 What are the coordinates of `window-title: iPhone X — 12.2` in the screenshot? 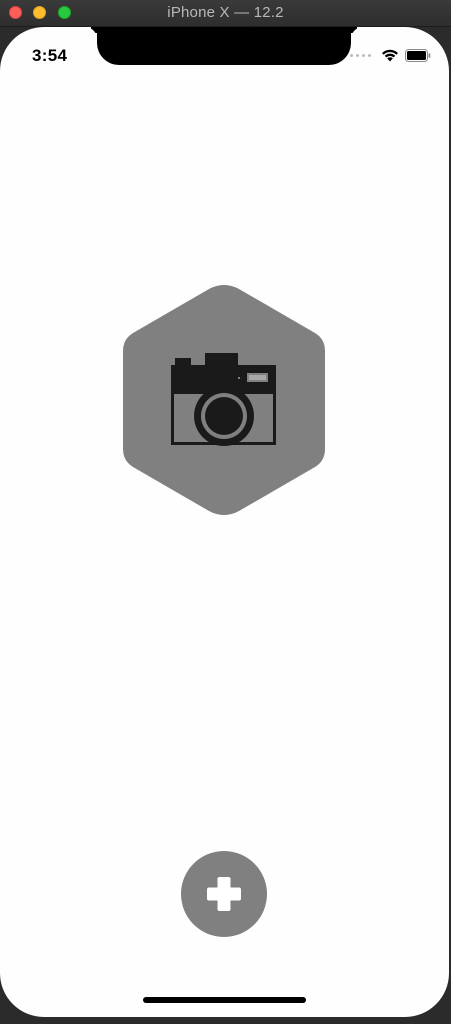 It's located at (225, 12).